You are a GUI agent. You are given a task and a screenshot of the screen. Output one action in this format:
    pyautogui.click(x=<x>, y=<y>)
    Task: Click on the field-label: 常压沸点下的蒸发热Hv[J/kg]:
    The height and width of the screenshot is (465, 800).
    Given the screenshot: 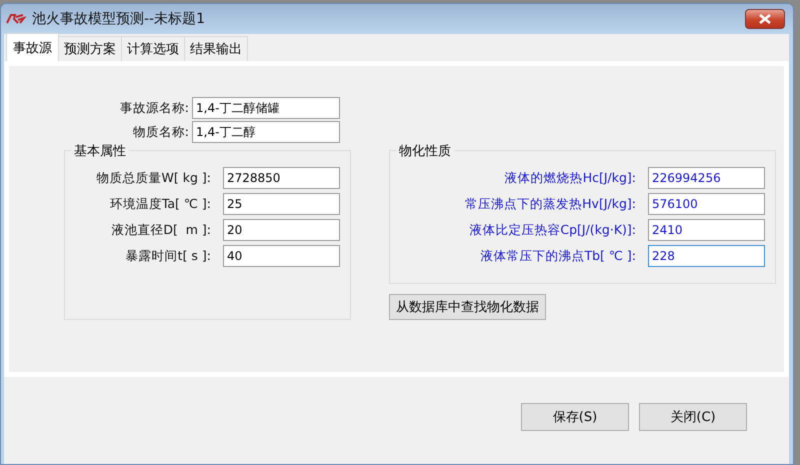 What is the action you would take?
    pyautogui.click(x=551, y=204)
    